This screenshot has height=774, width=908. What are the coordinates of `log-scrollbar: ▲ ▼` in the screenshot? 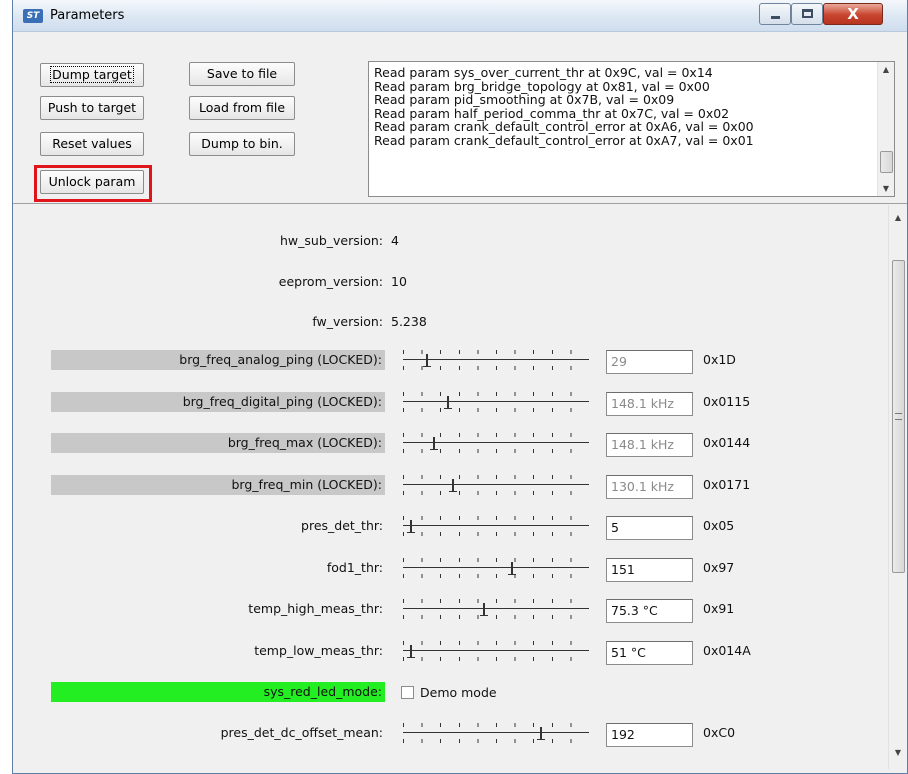 It's located at (885, 129).